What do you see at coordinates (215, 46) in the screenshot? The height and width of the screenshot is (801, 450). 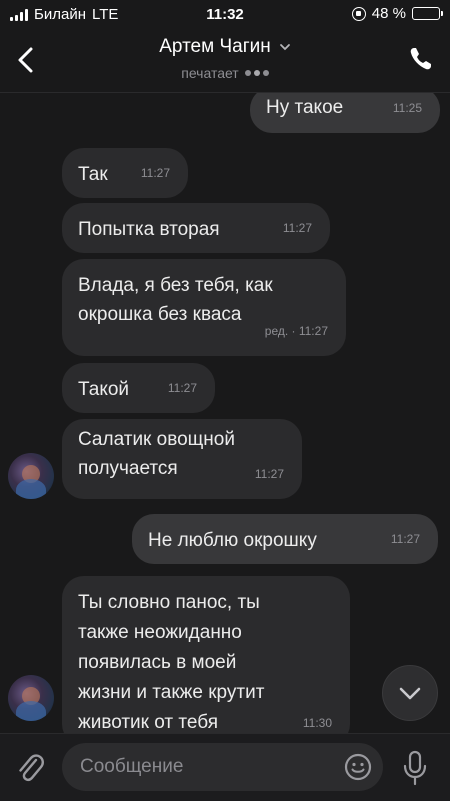 I see `contact-name: Артем Чагин` at bounding box center [215, 46].